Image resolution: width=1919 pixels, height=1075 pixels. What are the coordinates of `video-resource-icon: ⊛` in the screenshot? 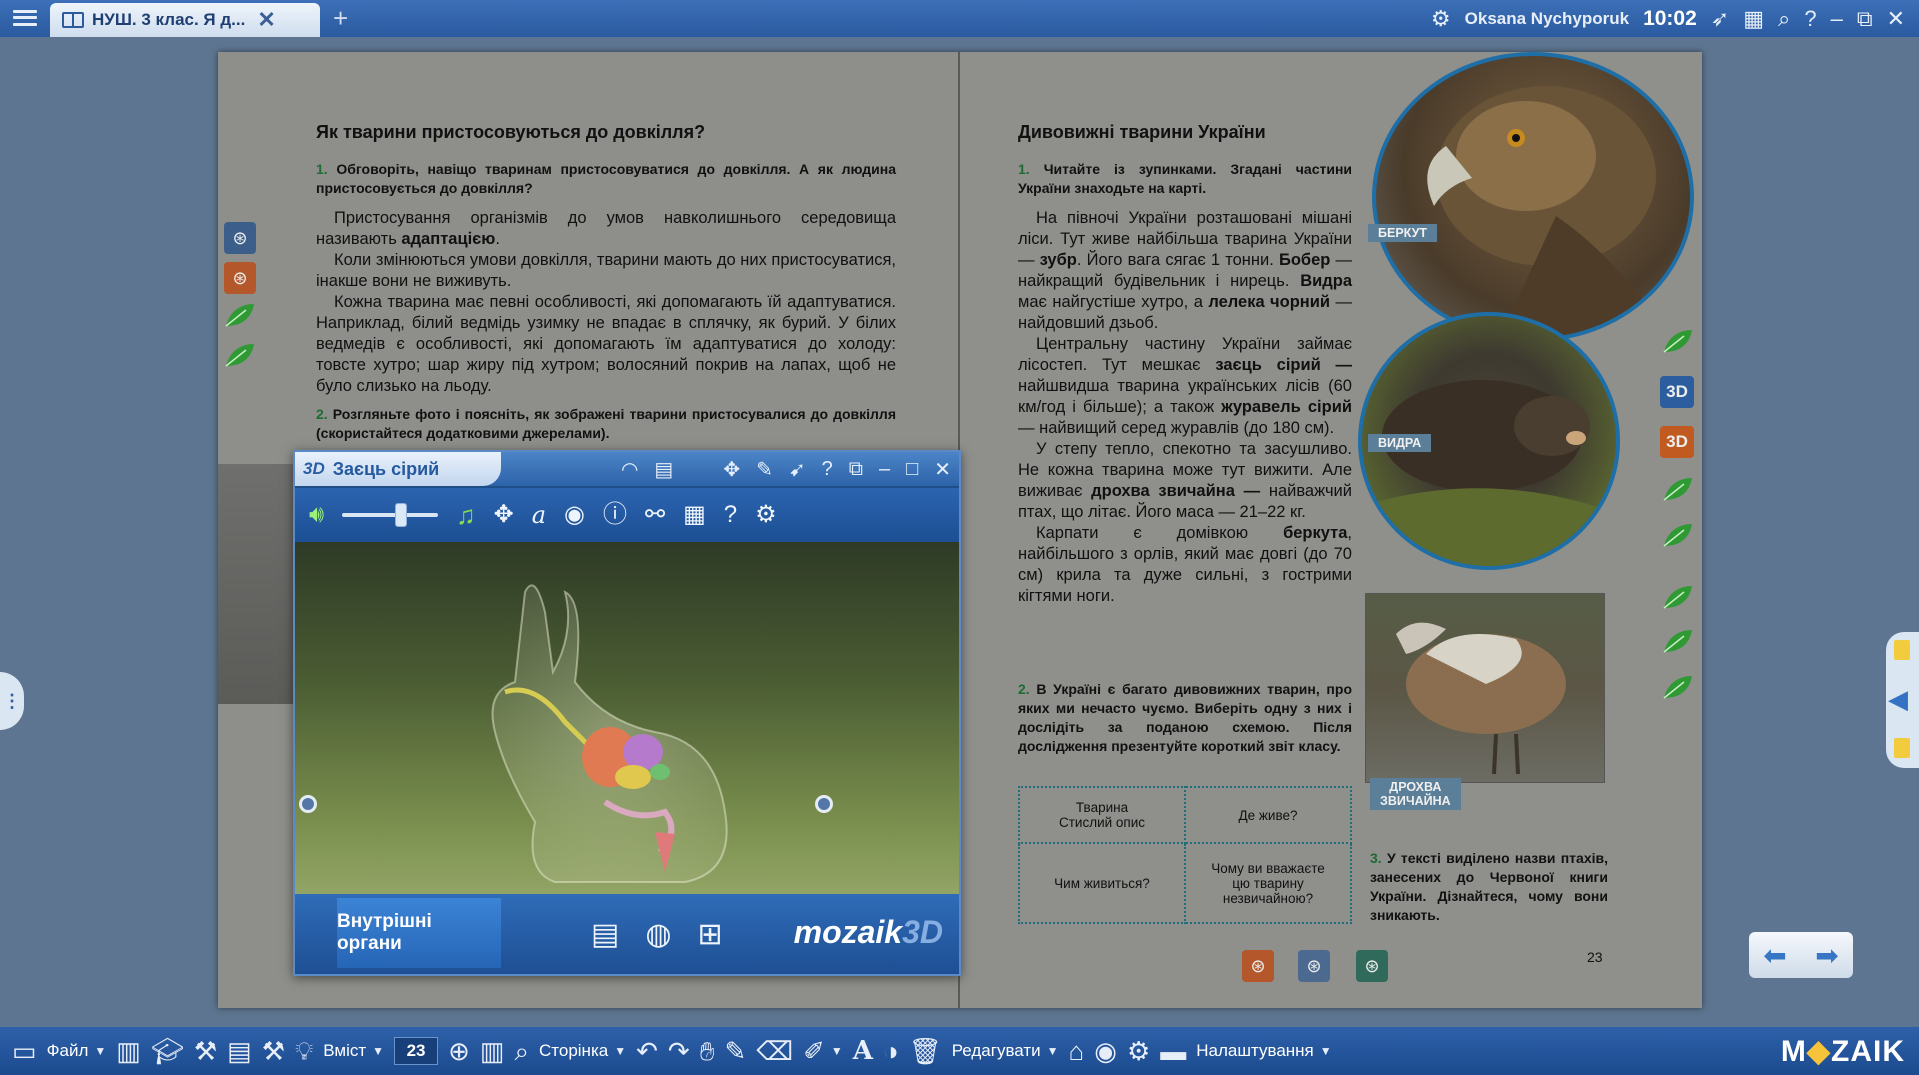 It's located at (1372, 966).